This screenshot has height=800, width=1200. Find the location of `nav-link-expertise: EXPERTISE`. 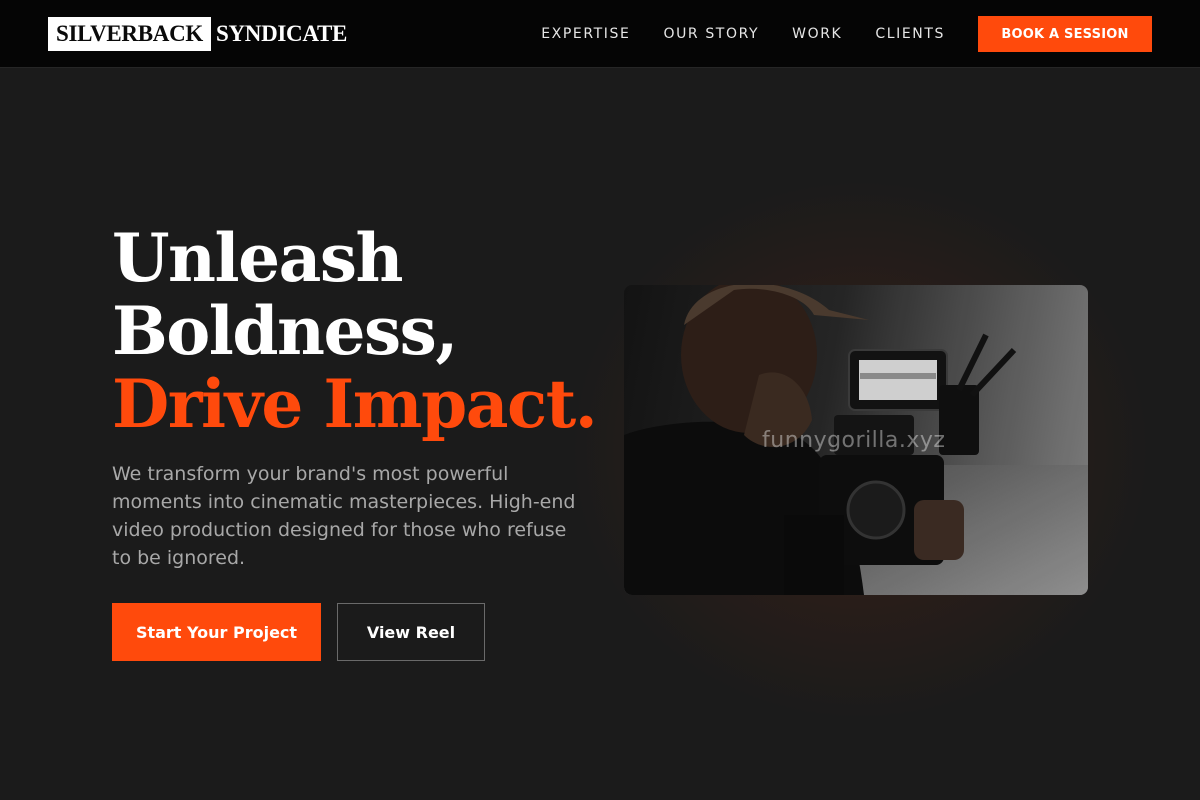

nav-link-expertise: EXPERTISE is located at coordinates (585, 34).